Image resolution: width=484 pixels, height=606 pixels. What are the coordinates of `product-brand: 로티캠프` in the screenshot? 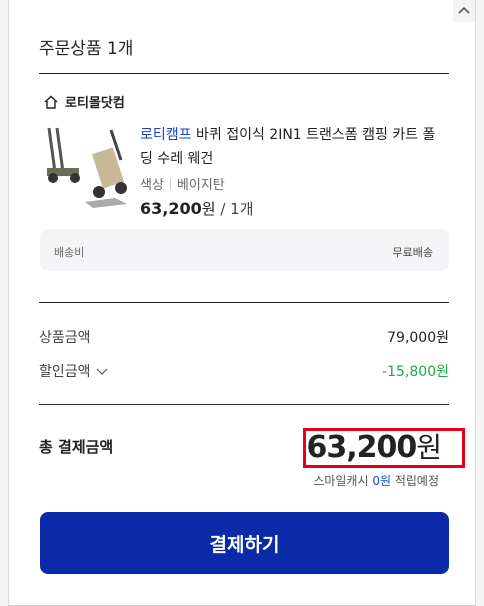 It's located at (166, 135).